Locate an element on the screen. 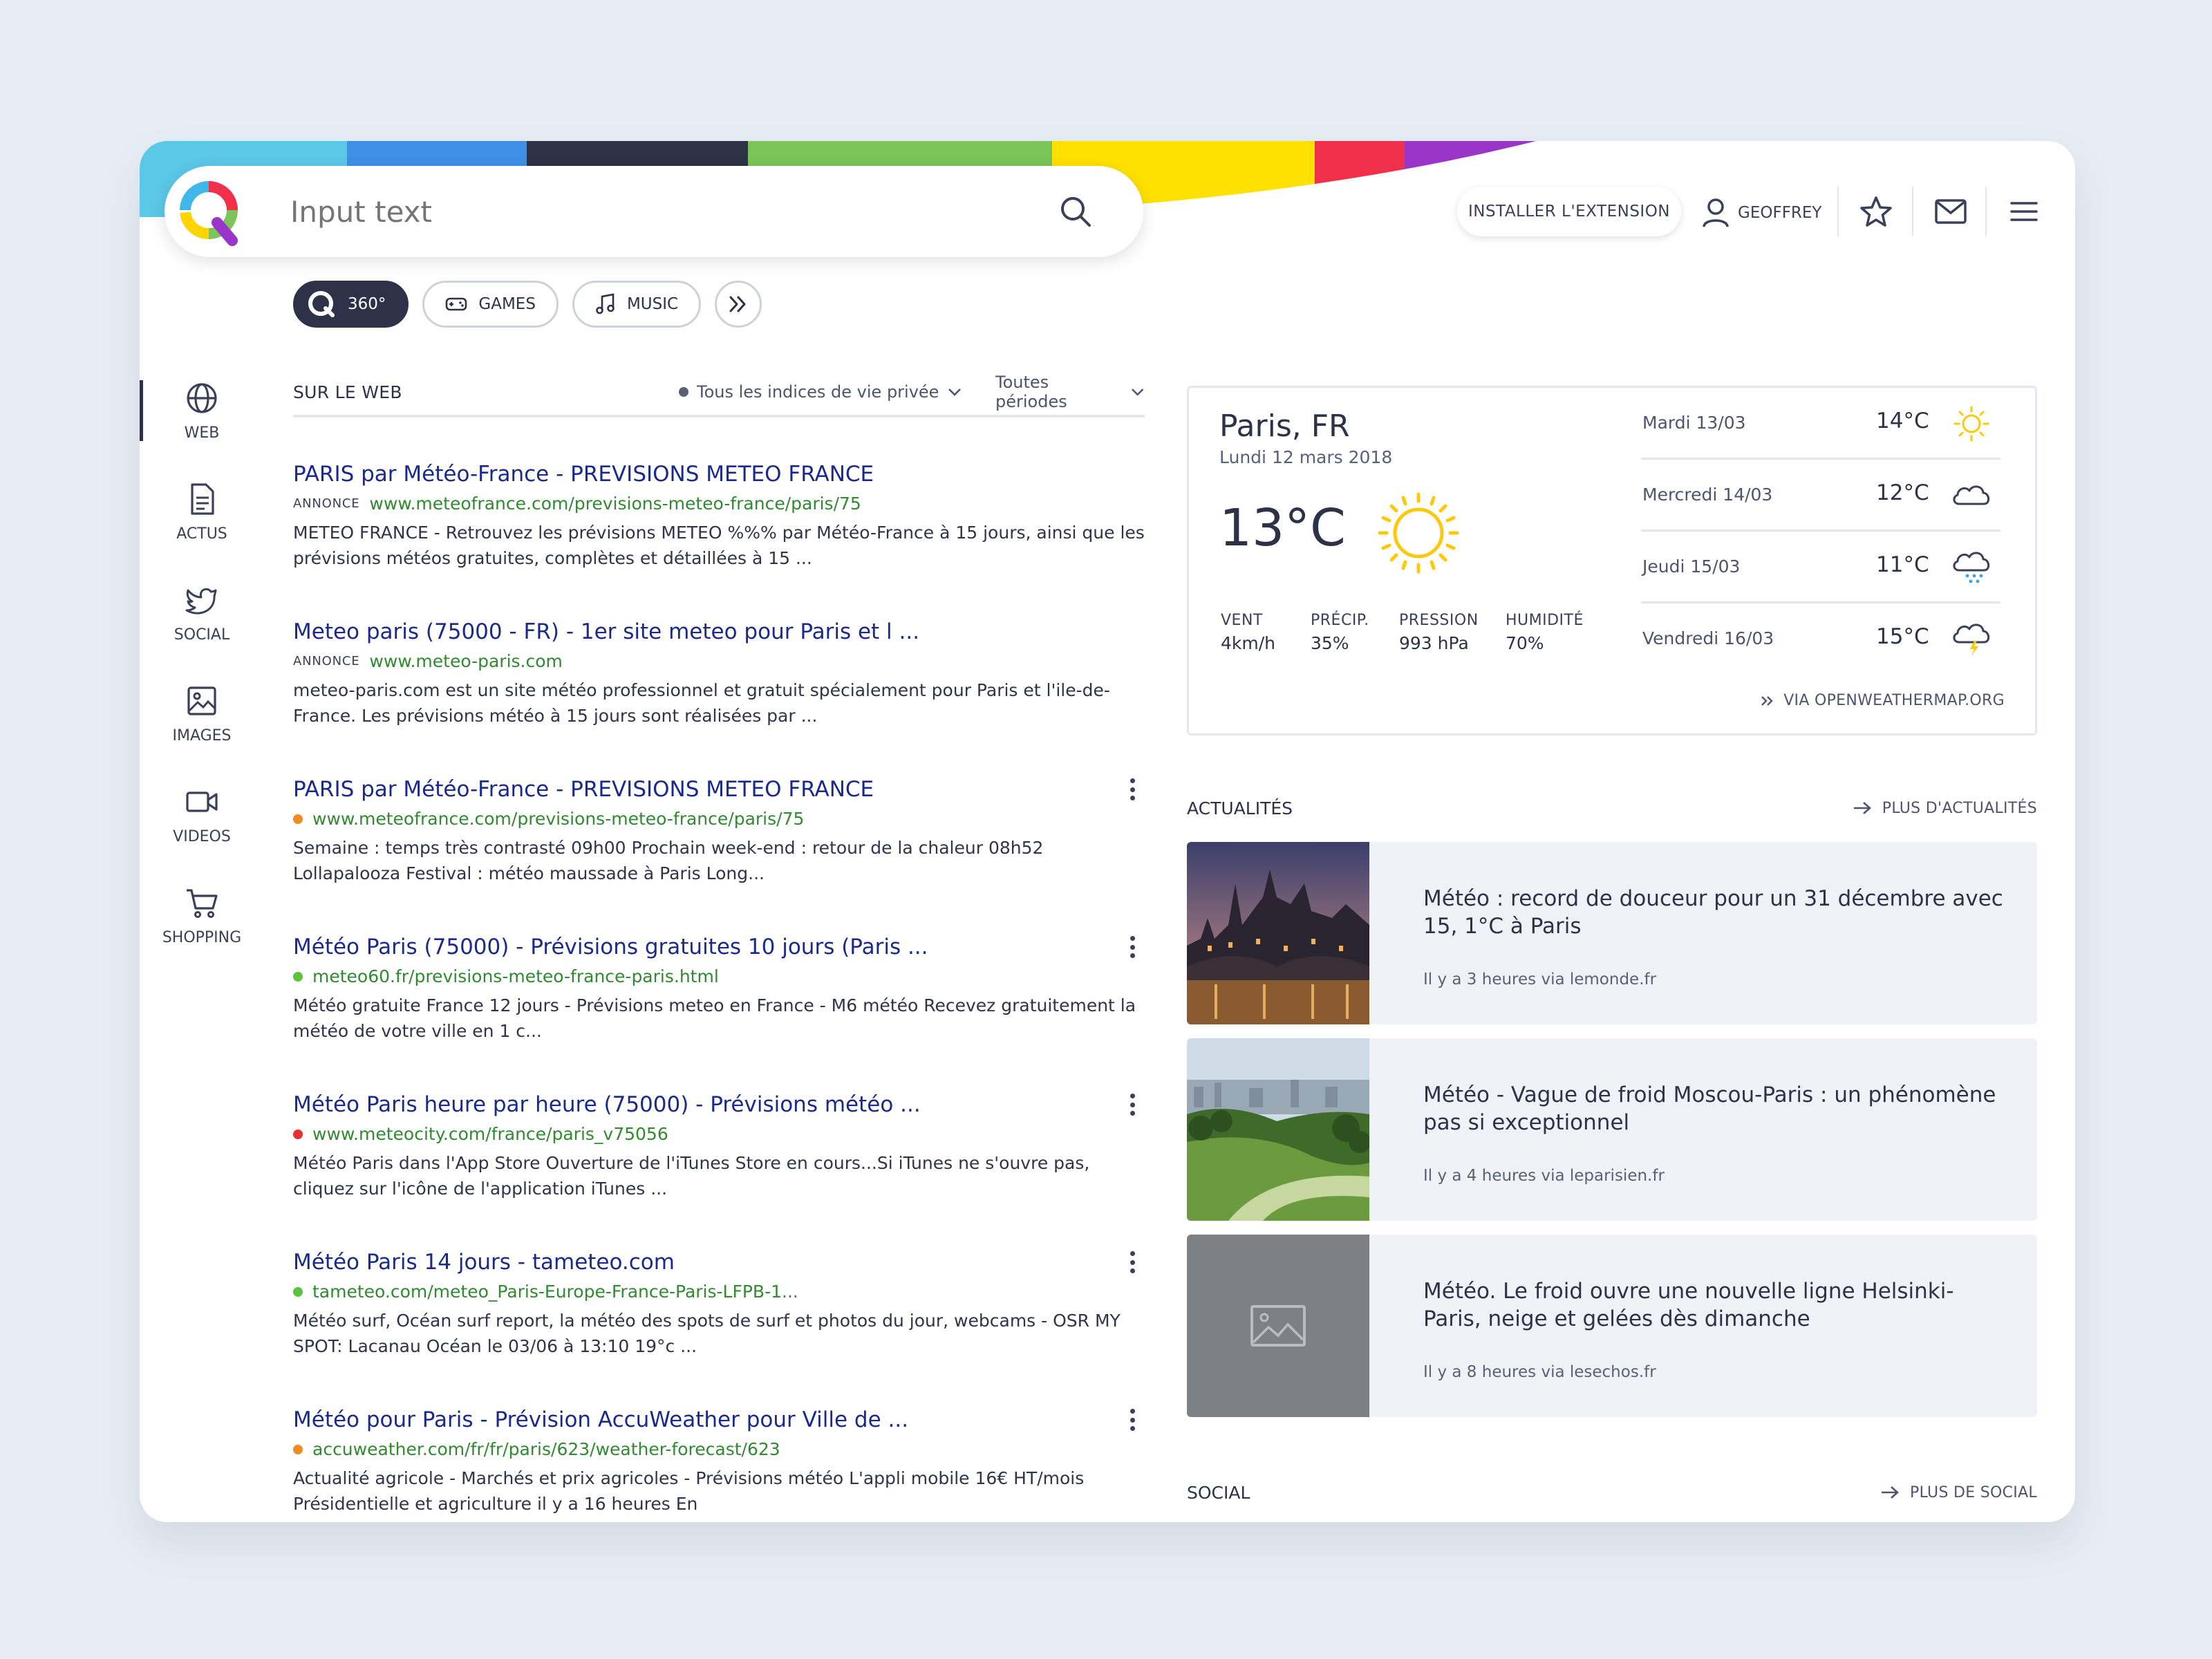  stat-value: 35% is located at coordinates (1330, 643).